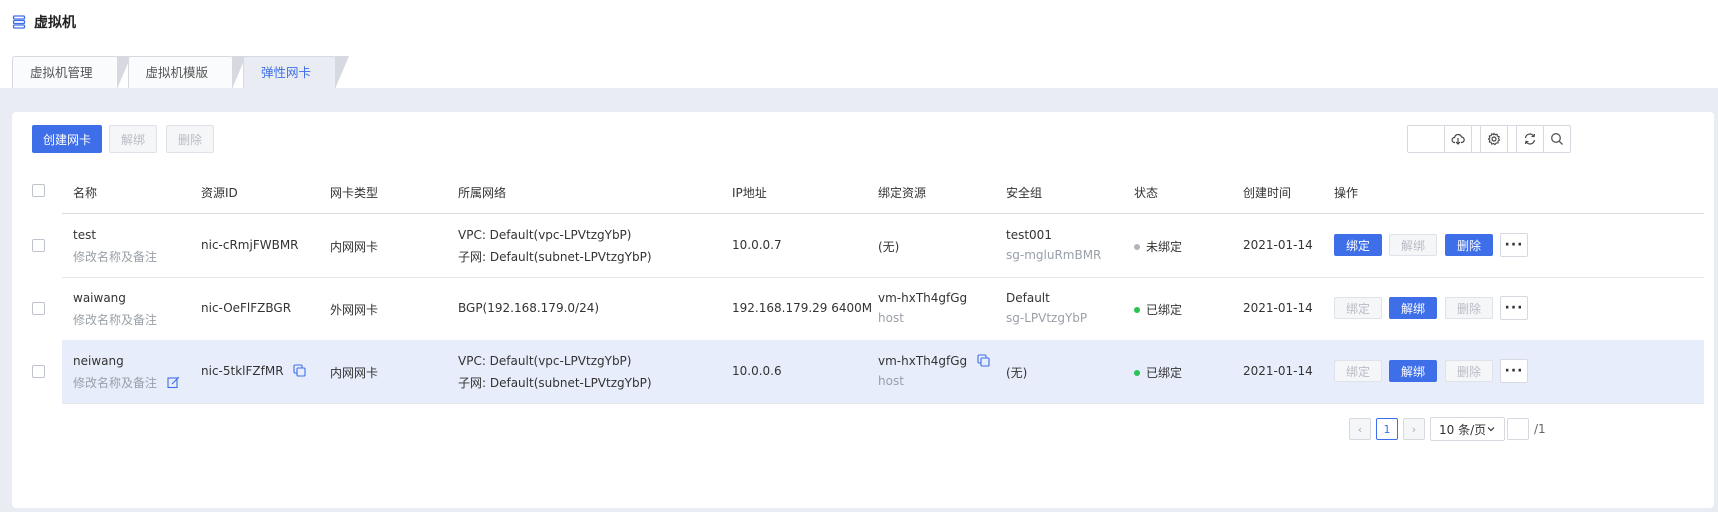  What do you see at coordinates (186, 72) in the screenshot?
I see `tab-vm-template: 虚拟机模版` at bounding box center [186, 72].